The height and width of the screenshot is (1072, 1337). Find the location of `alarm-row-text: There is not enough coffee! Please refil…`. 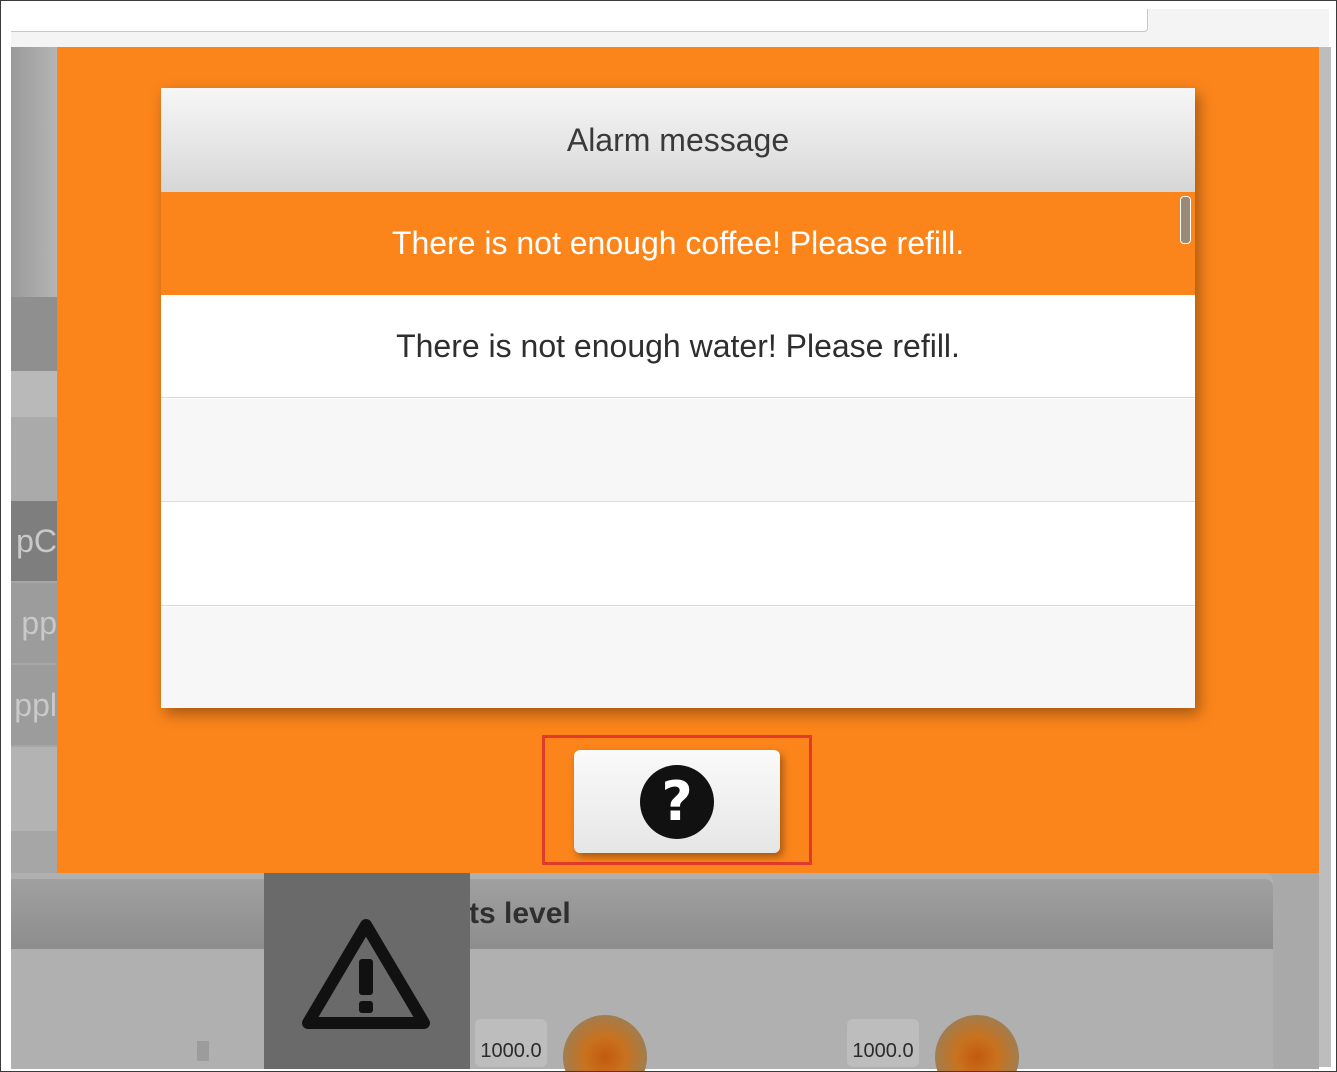

alarm-row-text: There is not enough coffee! Please refil… is located at coordinates (678, 243).